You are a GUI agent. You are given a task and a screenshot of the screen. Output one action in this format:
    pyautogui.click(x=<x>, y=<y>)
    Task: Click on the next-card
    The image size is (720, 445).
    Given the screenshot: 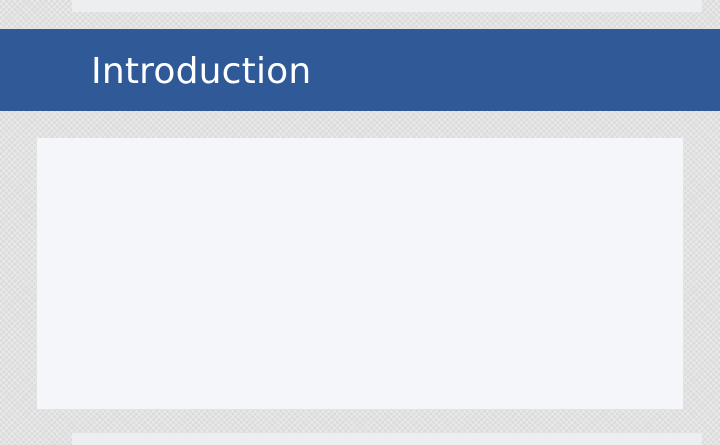 What is the action you would take?
    pyautogui.click(x=387, y=439)
    